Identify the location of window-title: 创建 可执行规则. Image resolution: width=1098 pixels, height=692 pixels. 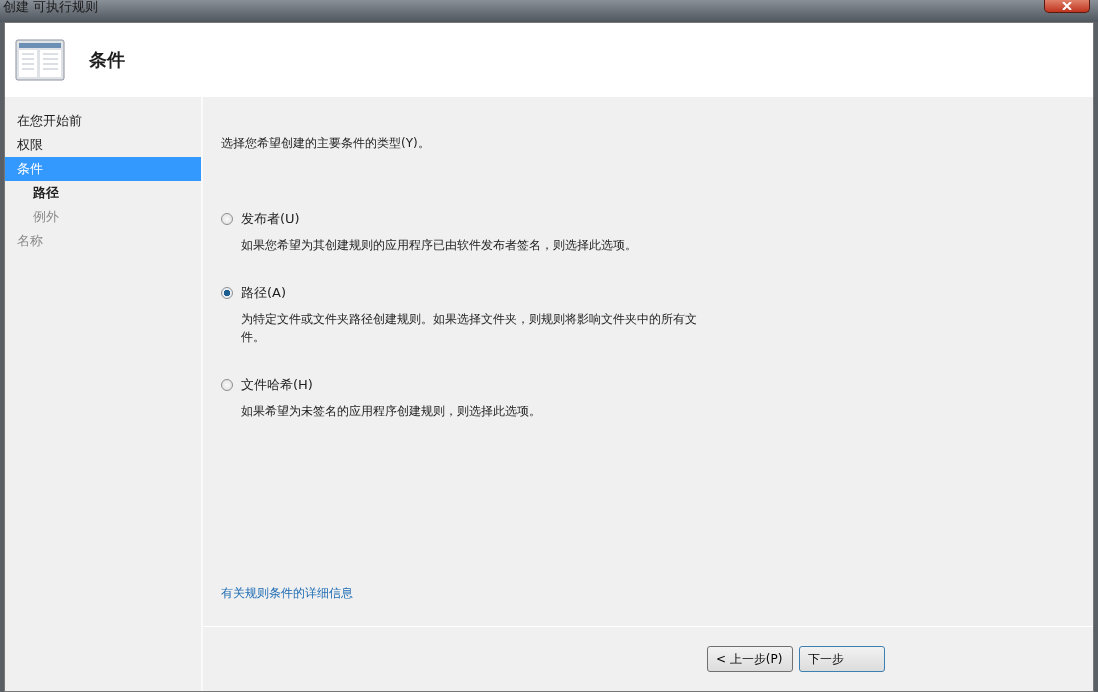
(51, 7).